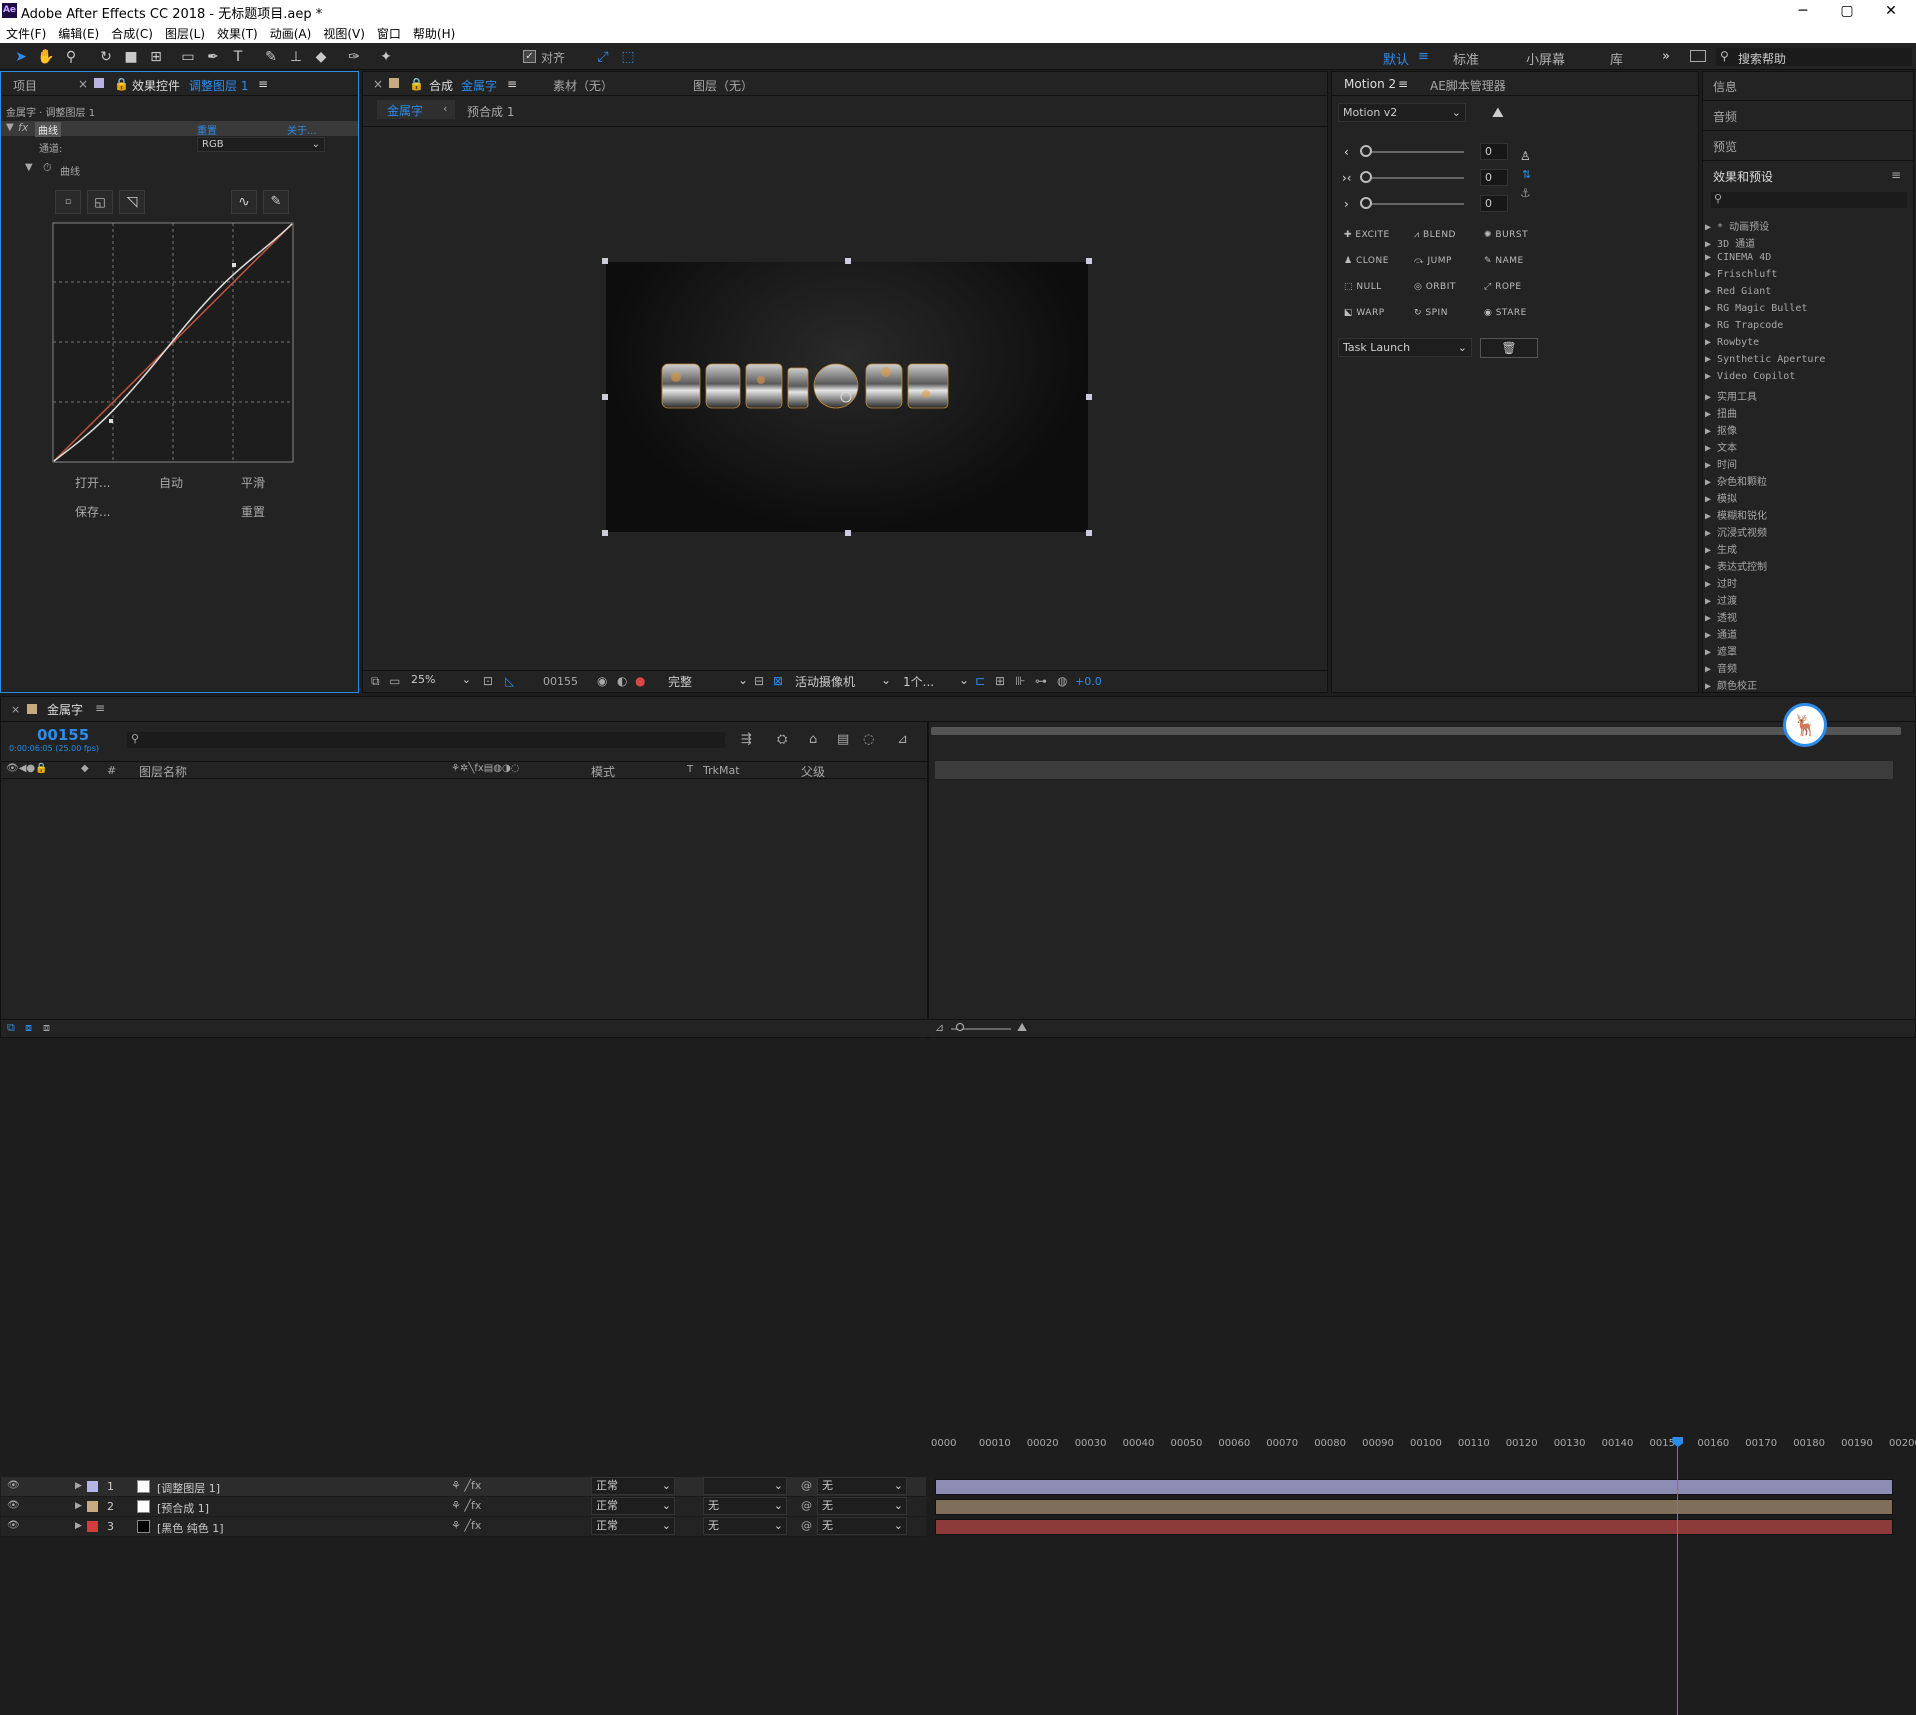  Describe the element at coordinates (238, 57) in the screenshot. I see `text-tool-icon: T` at that location.